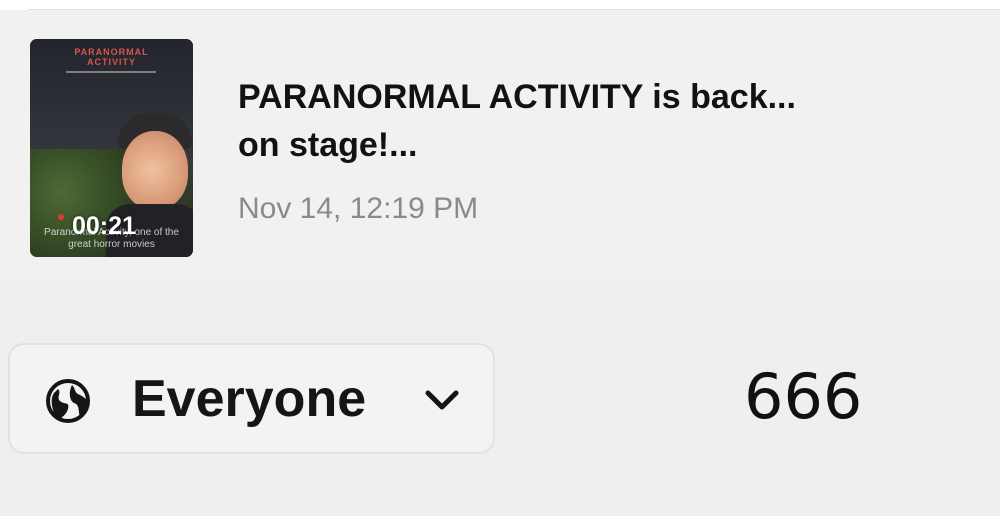 The height and width of the screenshot is (516, 1000). Describe the element at coordinates (61, 217) in the screenshot. I see `record-dot-icon` at that location.